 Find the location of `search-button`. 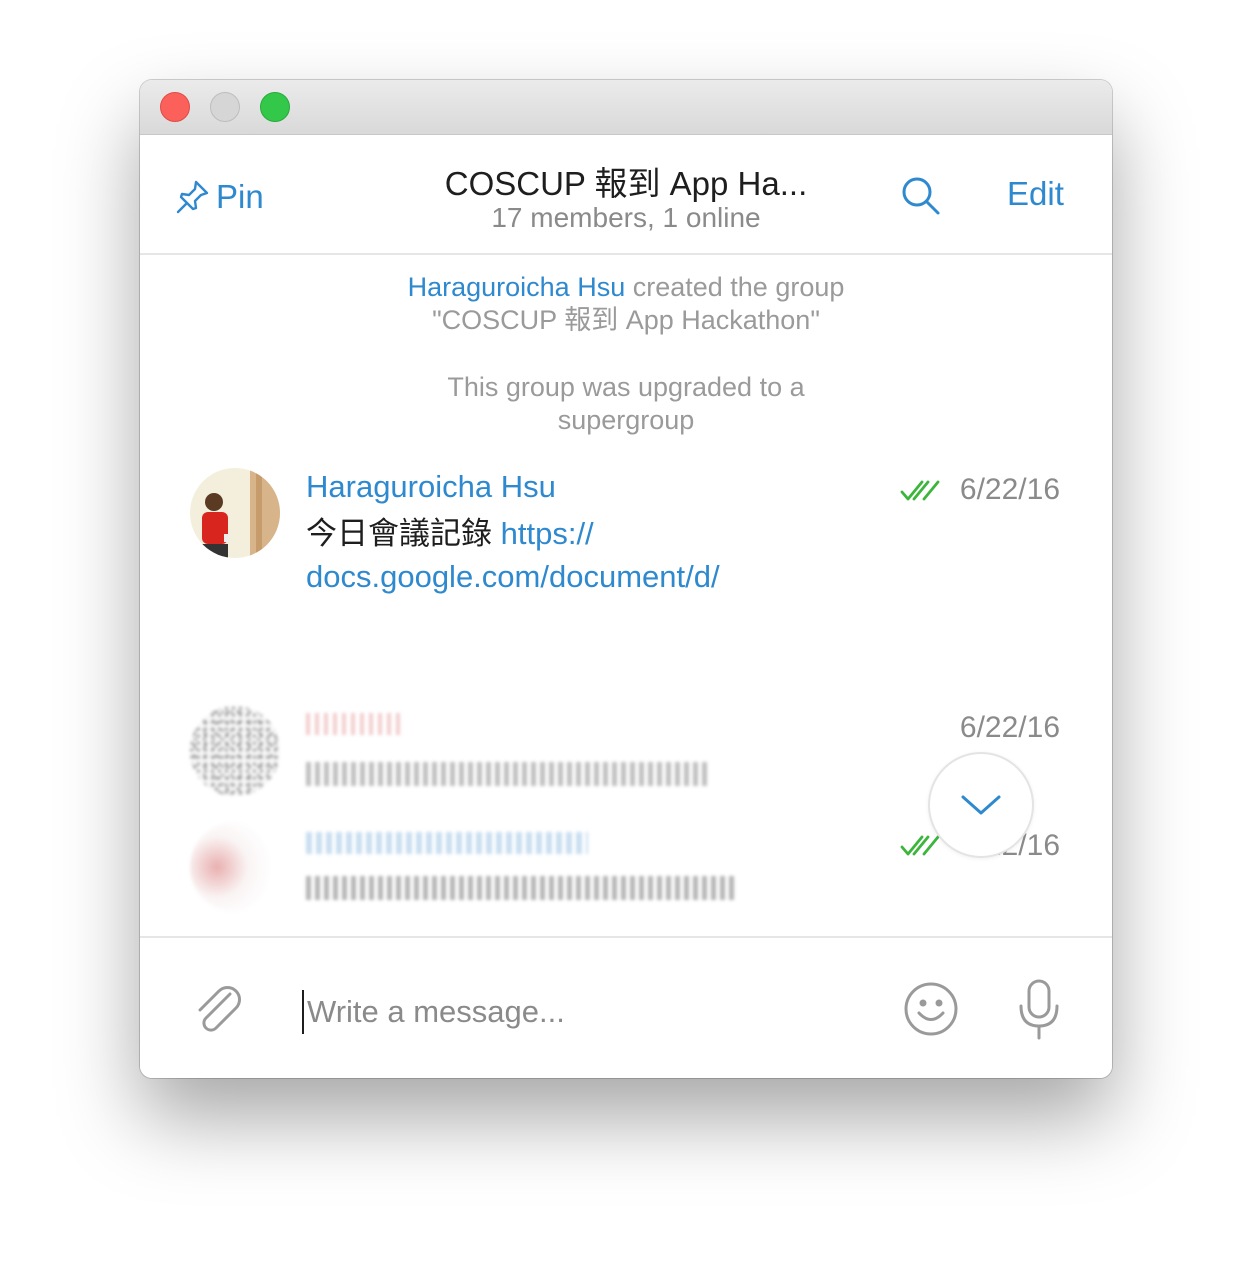

search-button is located at coordinates (921, 196).